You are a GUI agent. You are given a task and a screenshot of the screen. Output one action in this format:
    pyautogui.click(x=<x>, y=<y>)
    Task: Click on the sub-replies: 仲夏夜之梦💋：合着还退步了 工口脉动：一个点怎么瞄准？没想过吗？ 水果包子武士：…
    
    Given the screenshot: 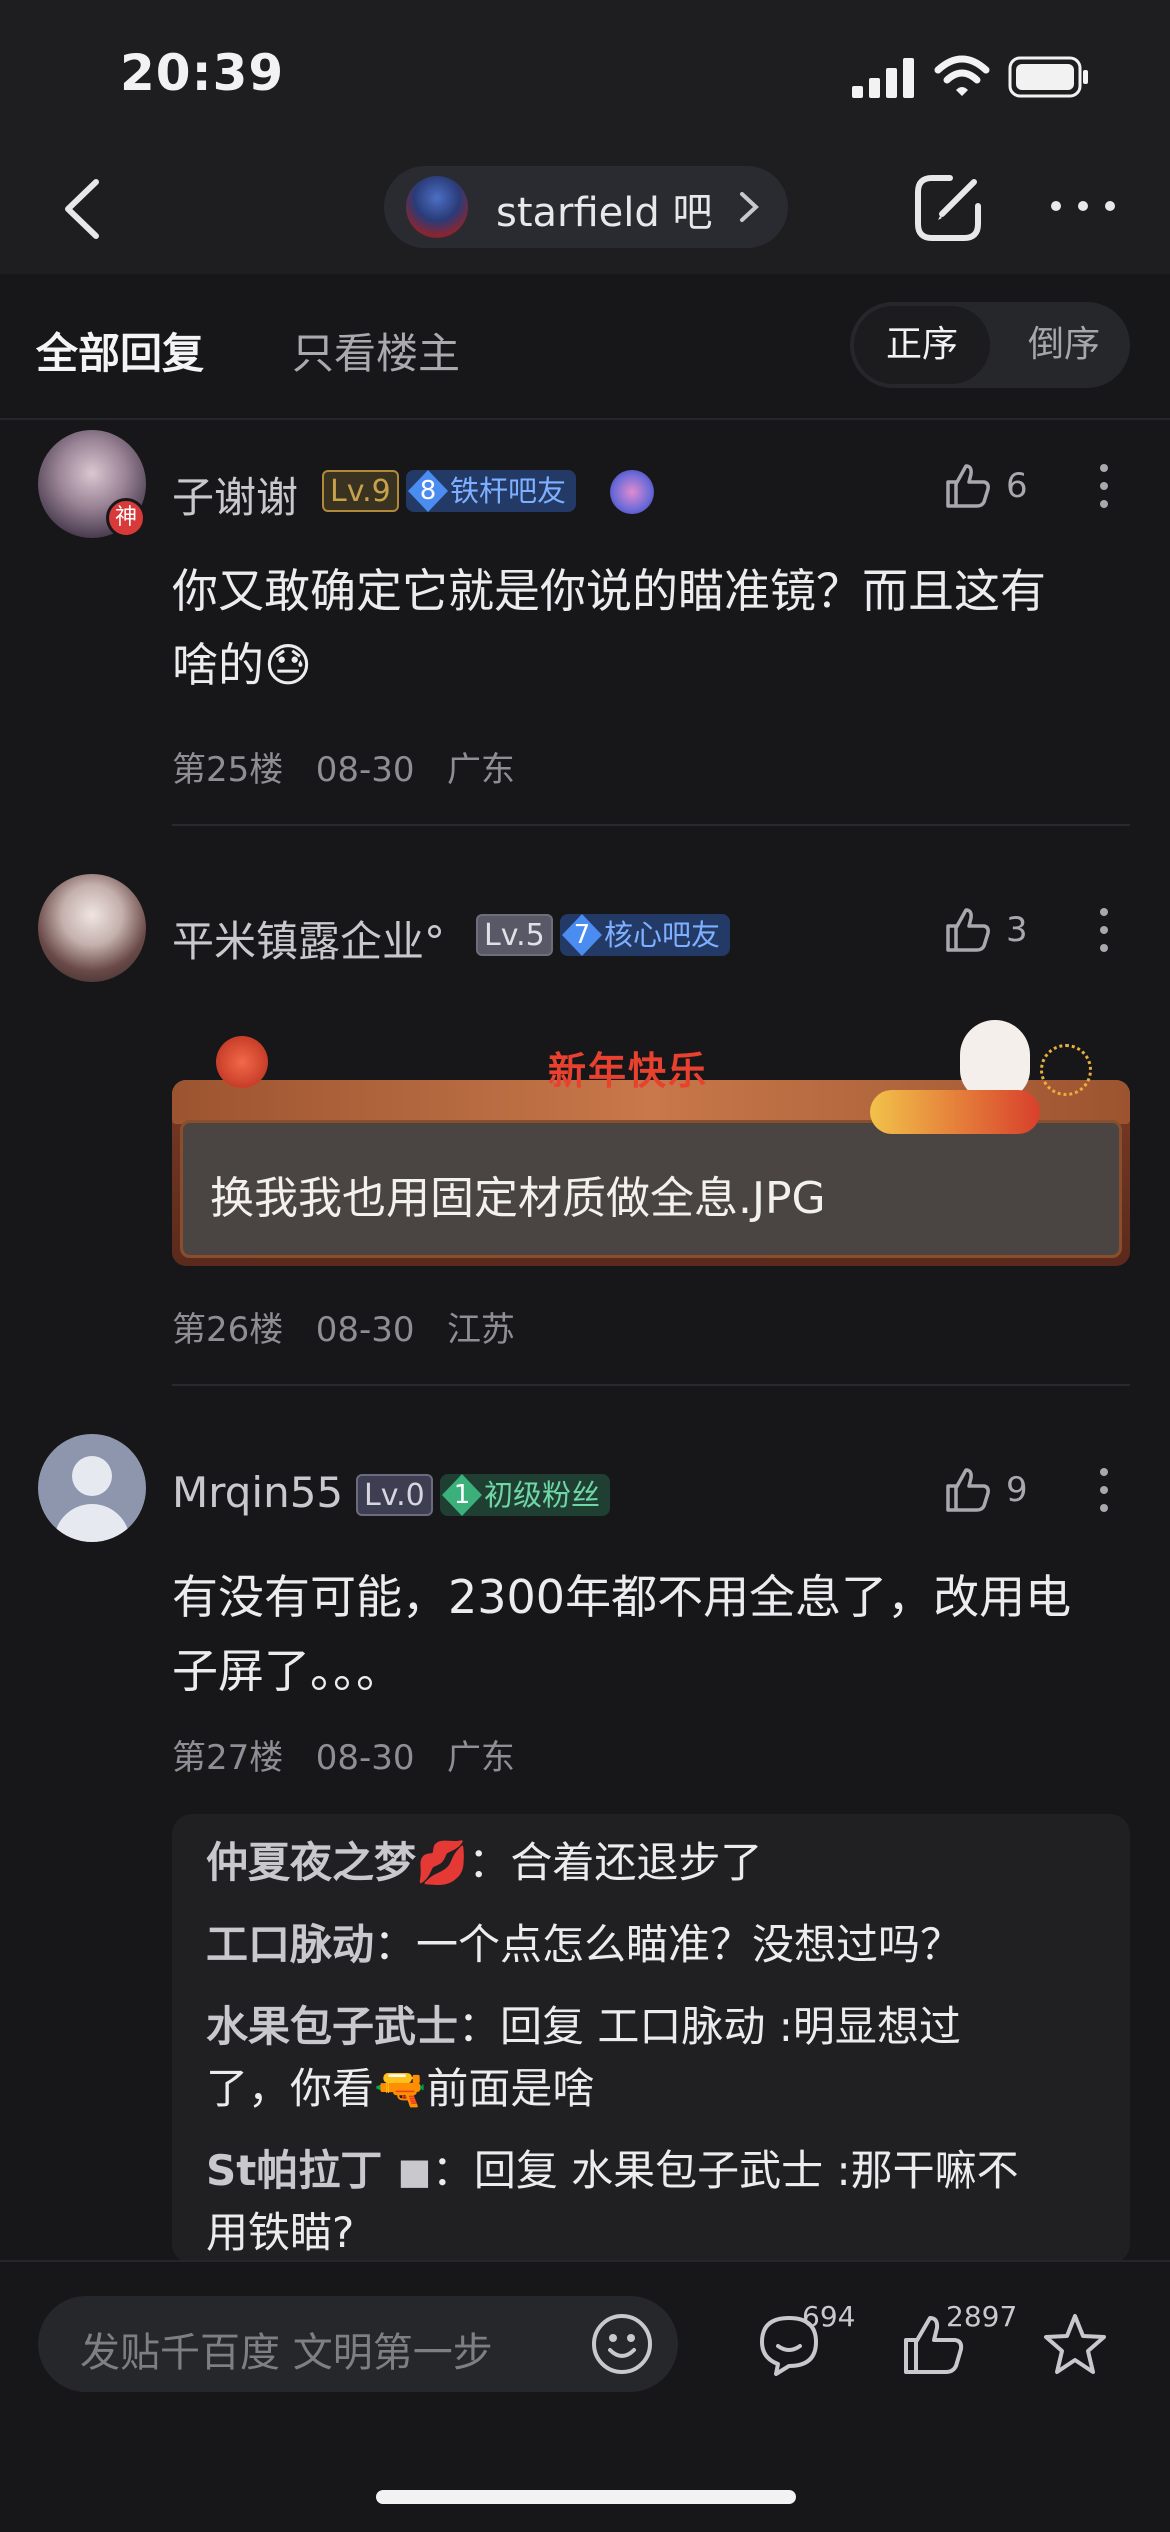 What is the action you would take?
    pyautogui.click(x=651, y=2039)
    